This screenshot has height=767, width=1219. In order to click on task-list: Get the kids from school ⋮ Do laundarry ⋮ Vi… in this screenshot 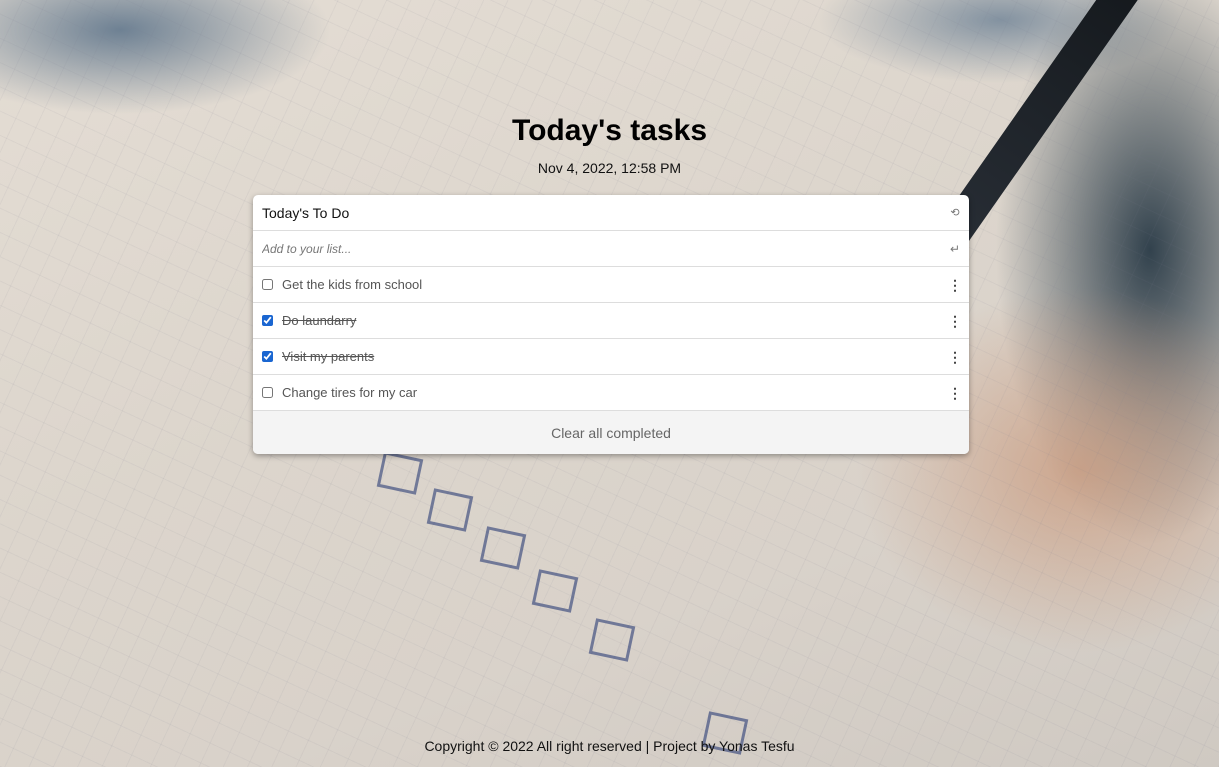, I will do `click(611, 339)`.